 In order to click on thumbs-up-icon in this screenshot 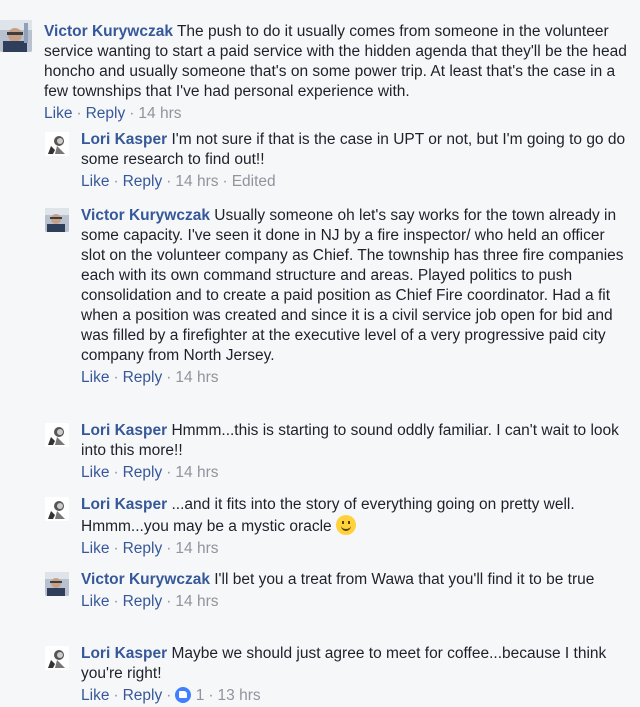, I will do `click(183, 695)`.